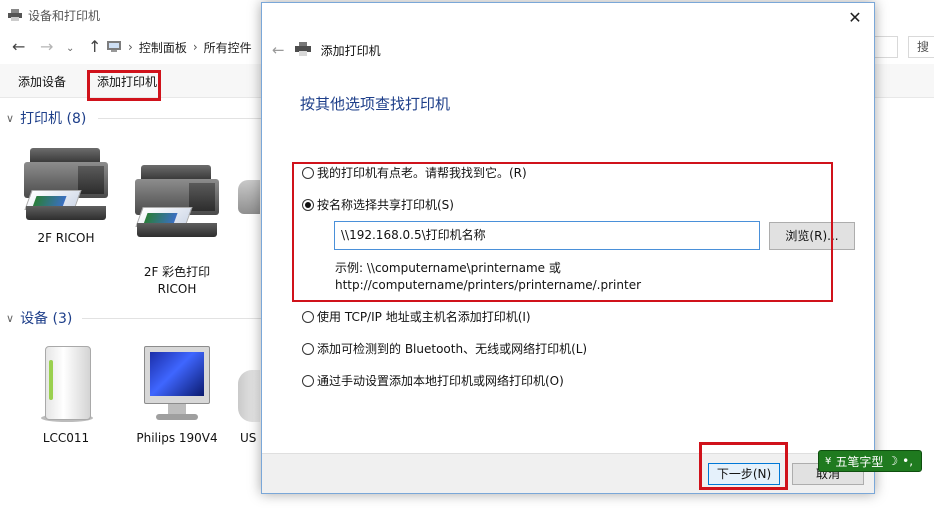  Describe the element at coordinates (452, 349) in the screenshot. I see `option-label: 添加可检测到的 Bluetooth、无线或网络打印机(L)` at that location.